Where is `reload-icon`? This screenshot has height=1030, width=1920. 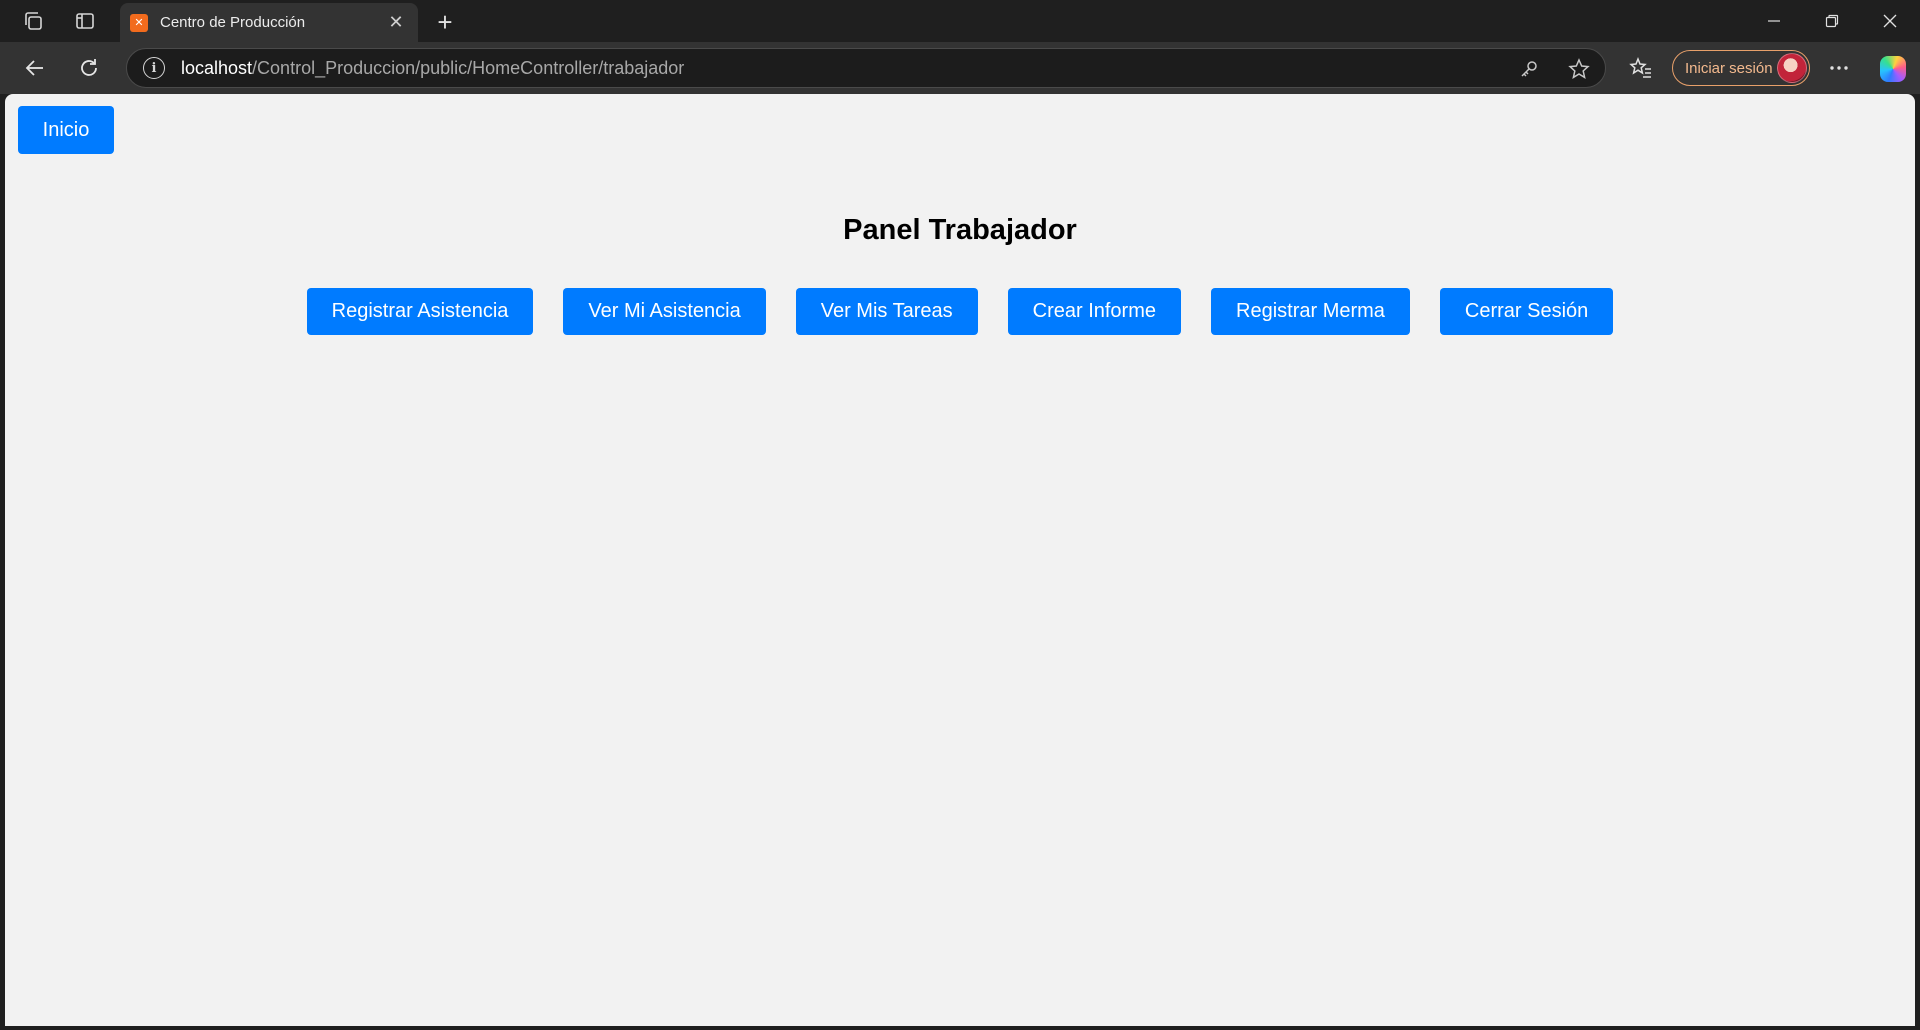
reload-icon is located at coordinates (89, 68).